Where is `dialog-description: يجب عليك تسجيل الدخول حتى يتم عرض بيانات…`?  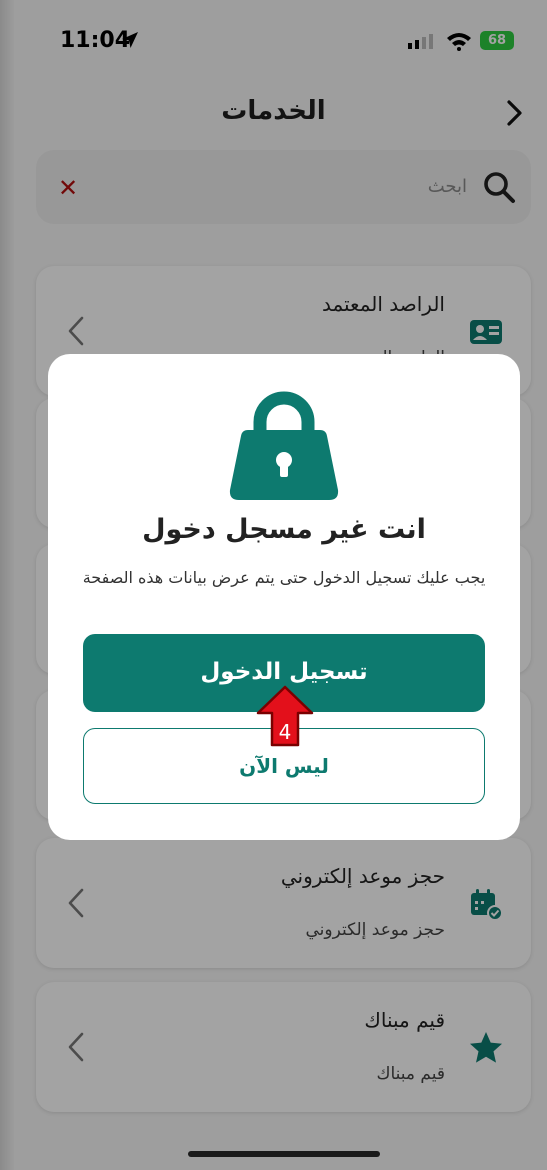 dialog-description: يجب عليك تسجيل الدخول حتى يتم عرض بيانات… is located at coordinates (284, 577).